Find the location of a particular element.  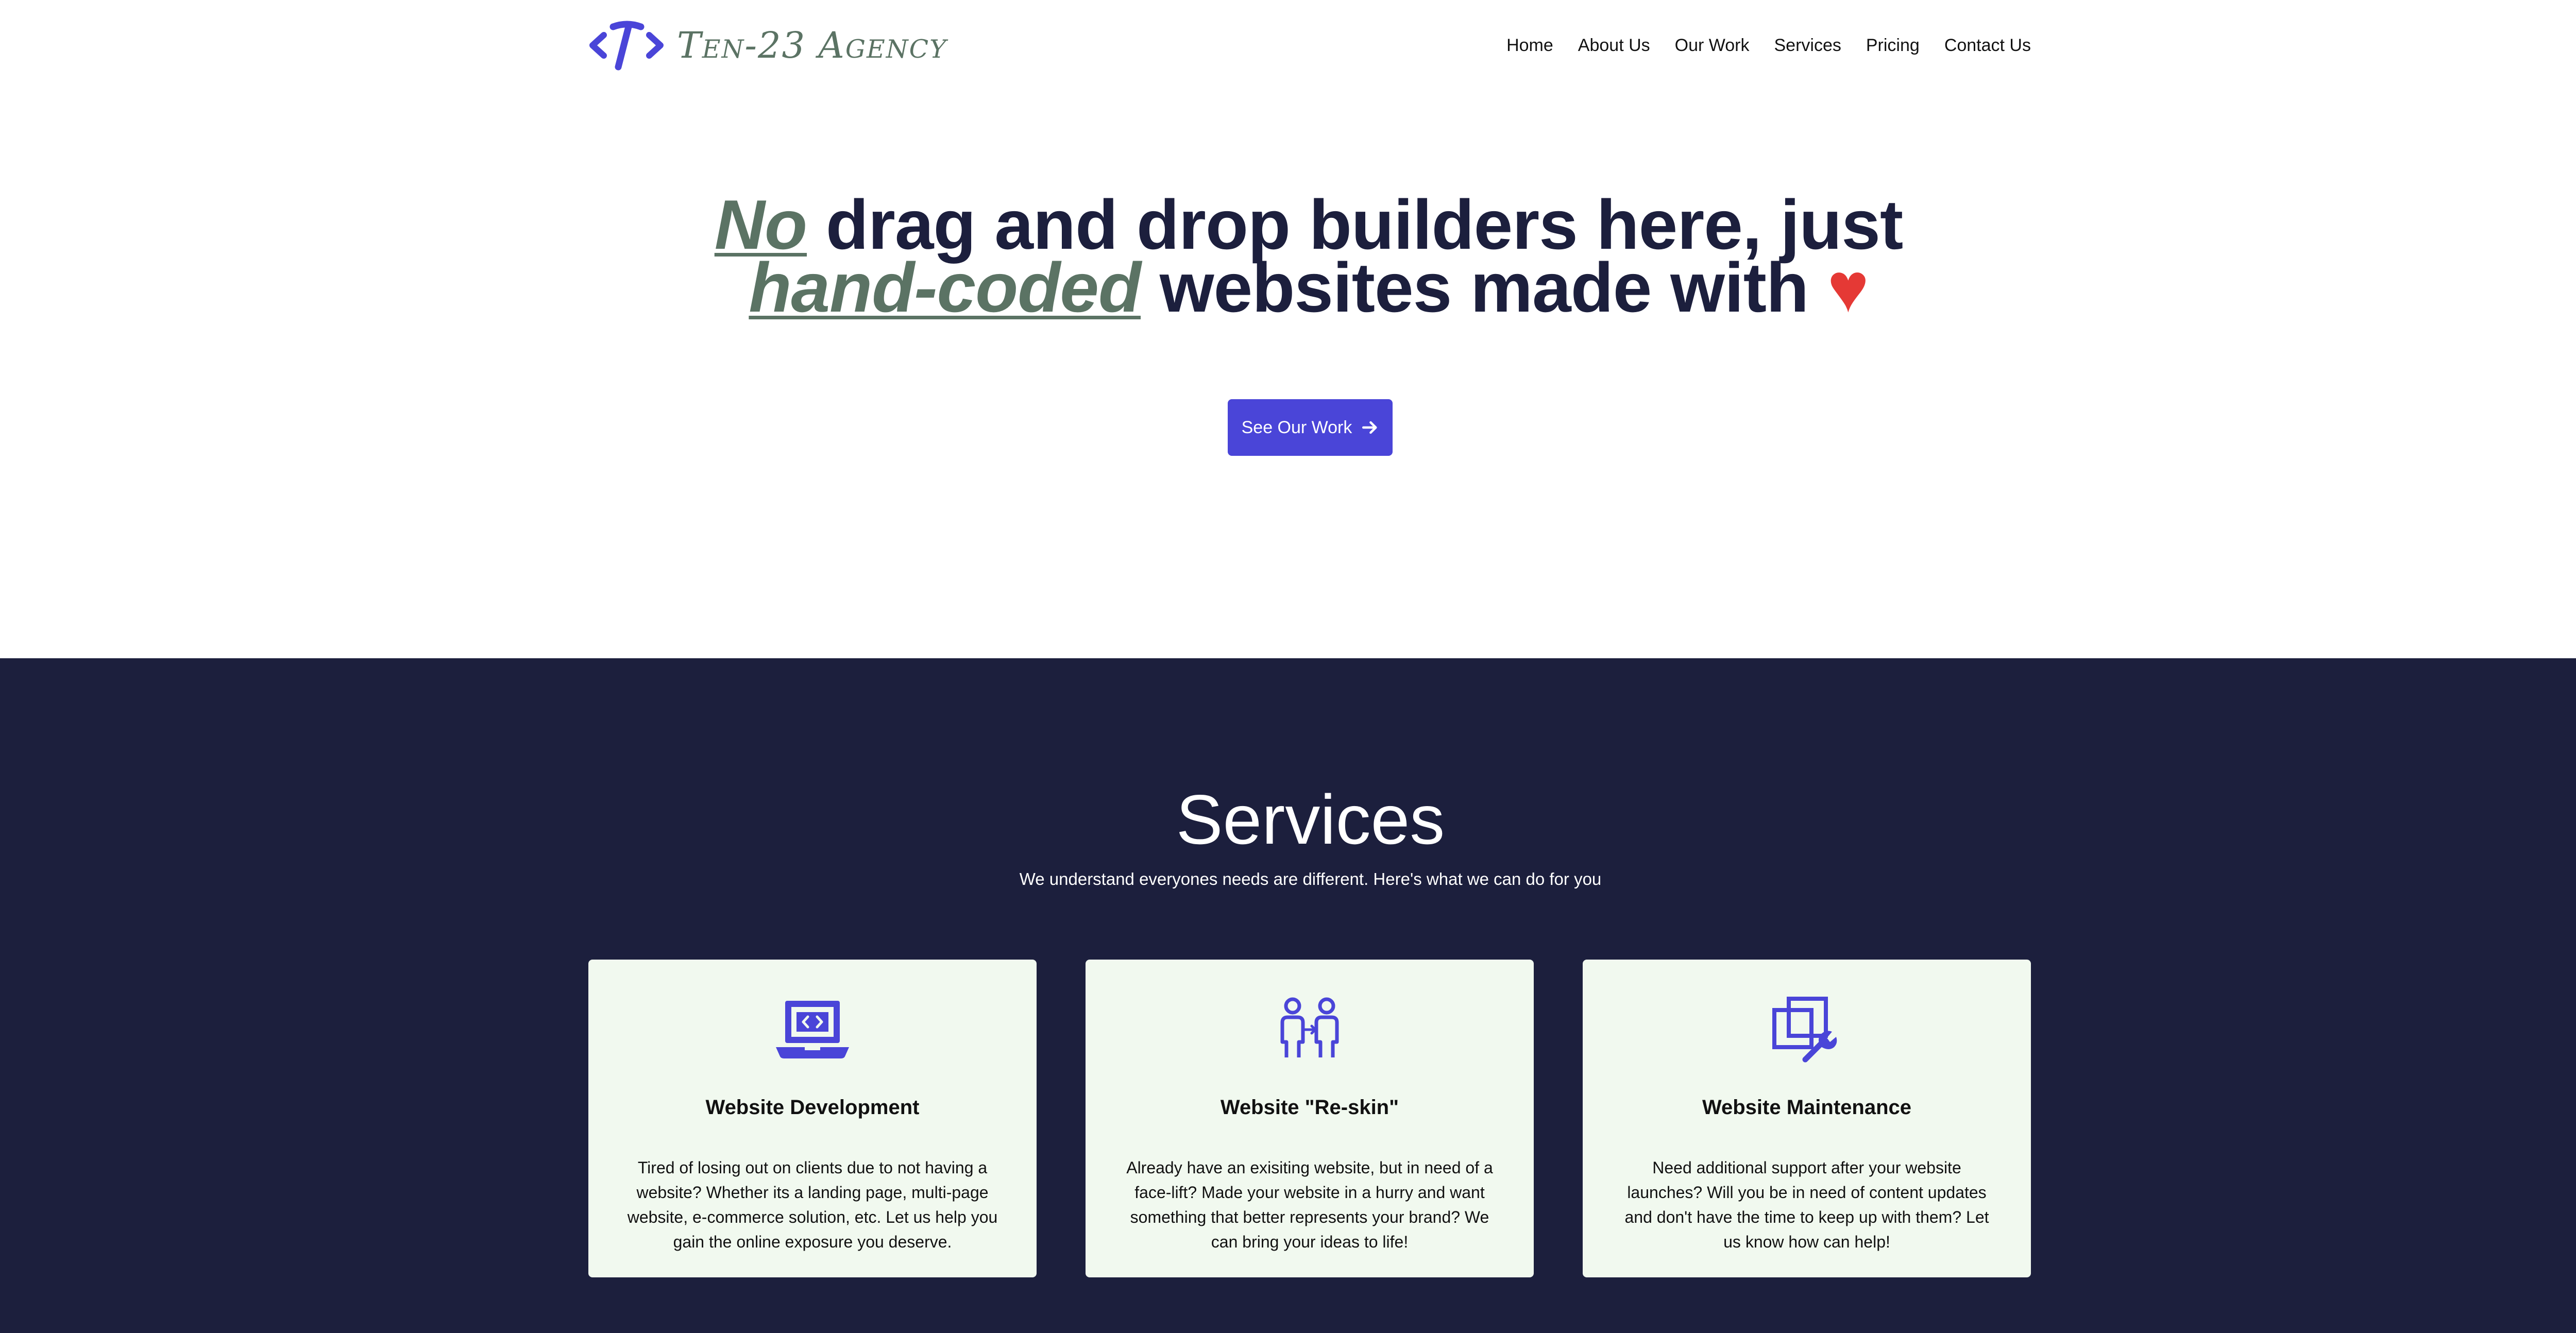

nav-about-us: About Us is located at coordinates (1614, 46).